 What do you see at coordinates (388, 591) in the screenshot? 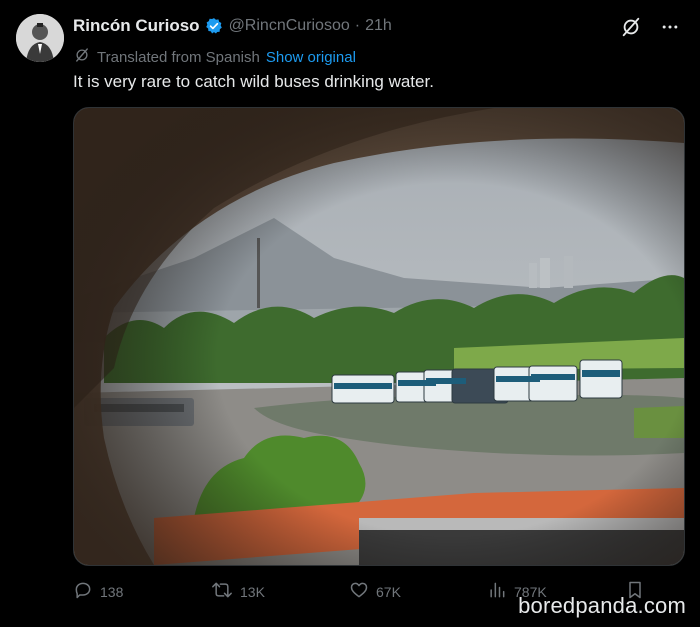
I see `like-count: 67K` at bounding box center [388, 591].